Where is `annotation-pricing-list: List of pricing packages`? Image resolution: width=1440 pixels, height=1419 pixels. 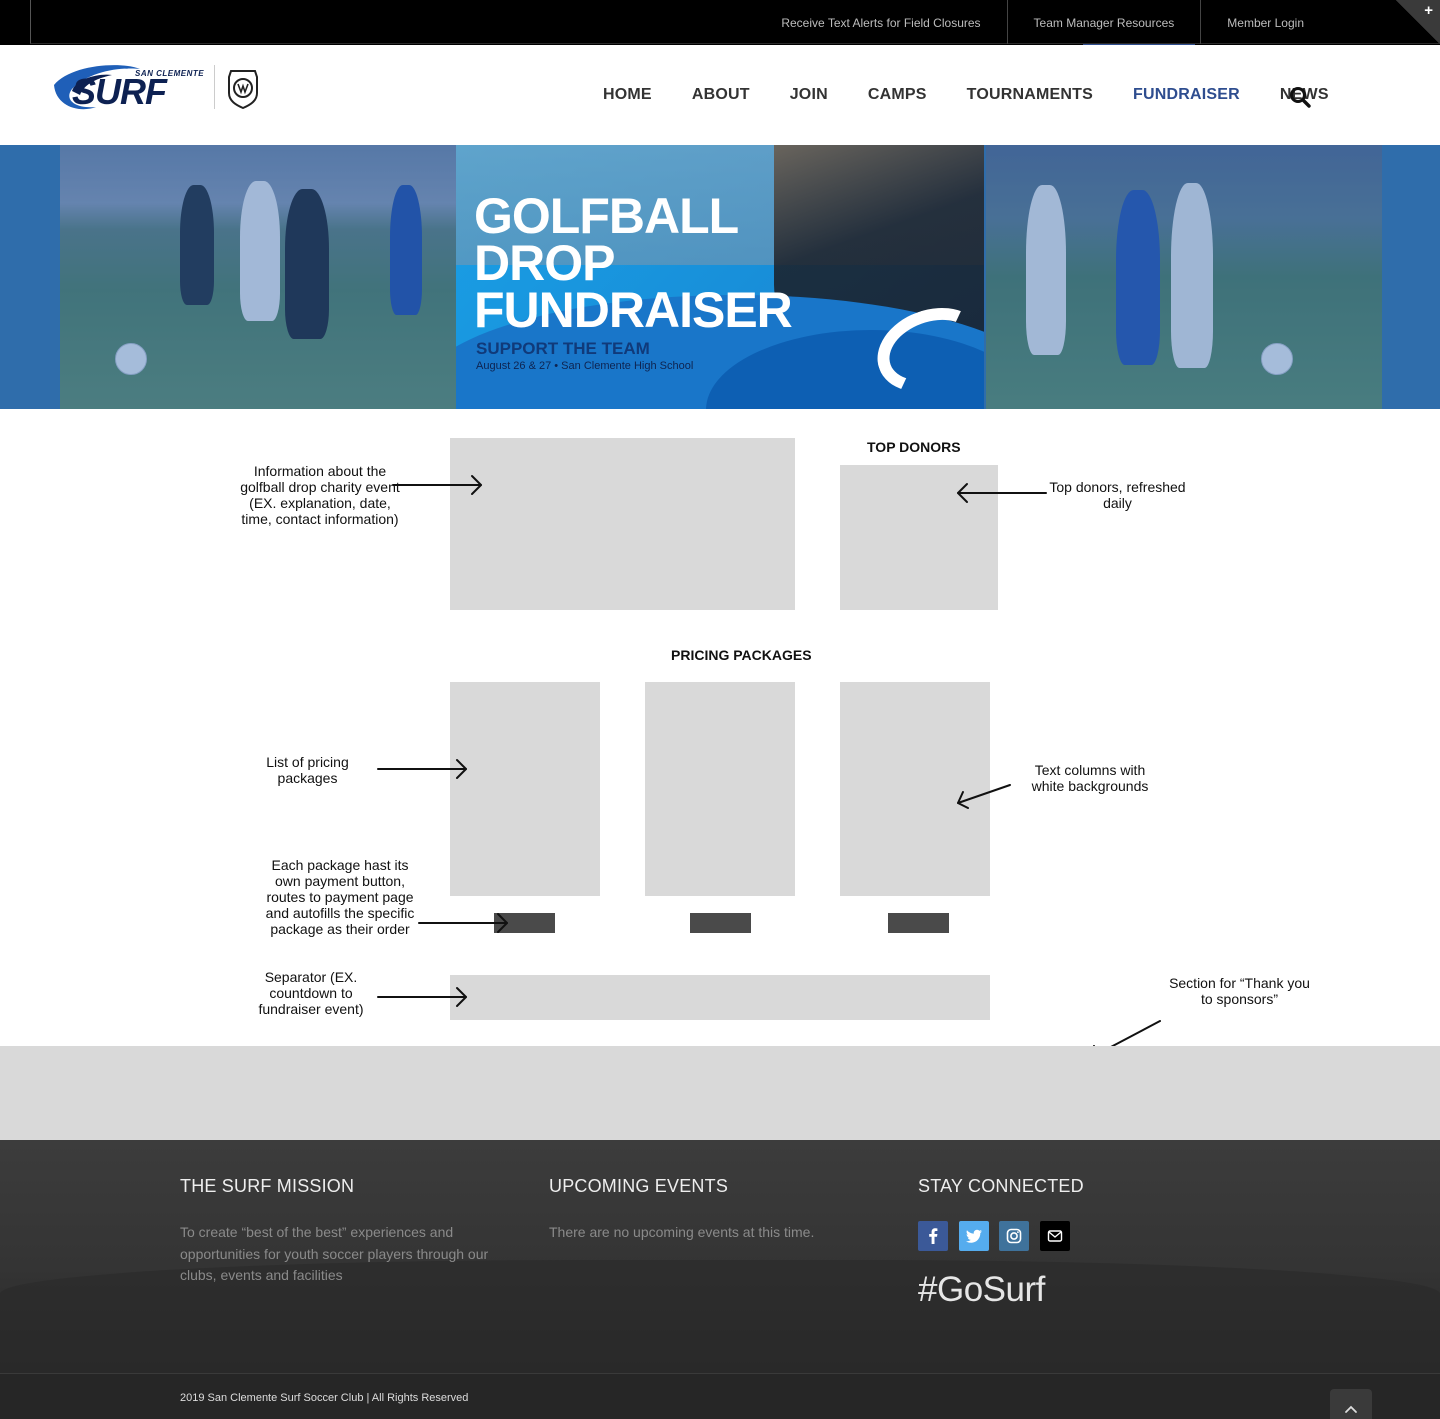
annotation-pricing-list: List of pricing packages is located at coordinates (307, 770).